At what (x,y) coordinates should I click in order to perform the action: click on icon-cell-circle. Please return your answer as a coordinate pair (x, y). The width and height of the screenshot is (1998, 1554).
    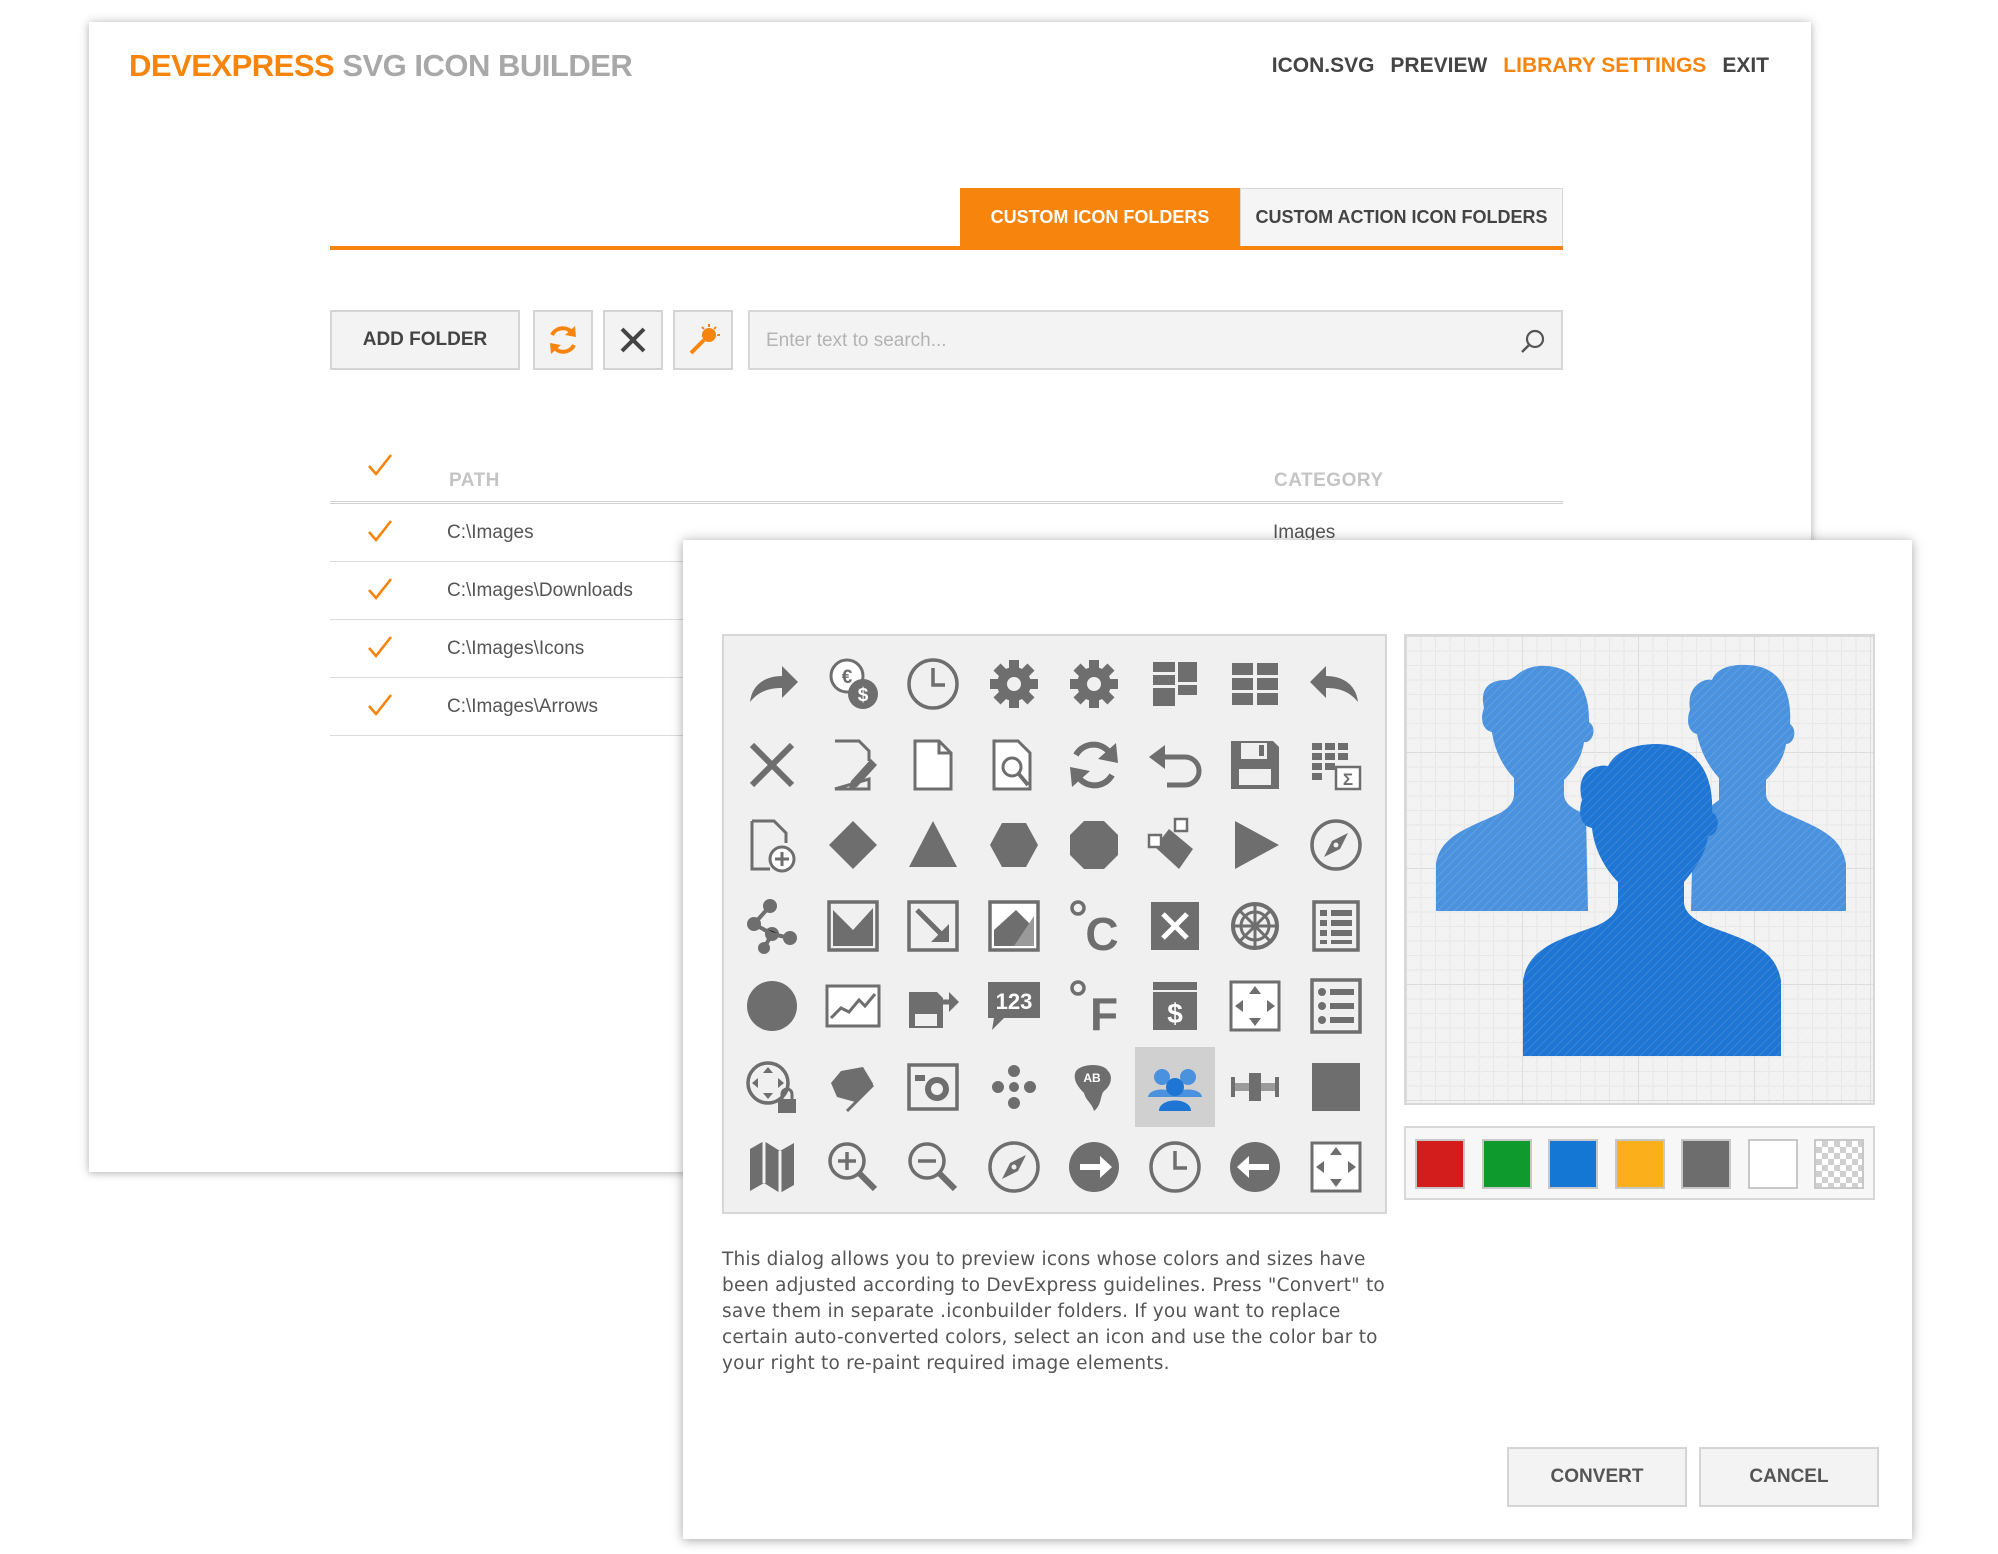
    Looking at the image, I should click on (772, 1006).